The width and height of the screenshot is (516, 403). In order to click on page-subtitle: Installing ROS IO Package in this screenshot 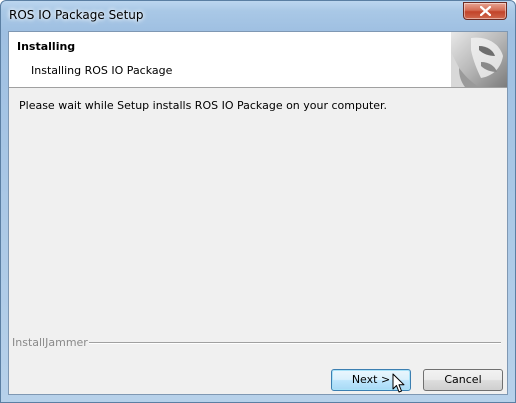, I will do `click(102, 70)`.